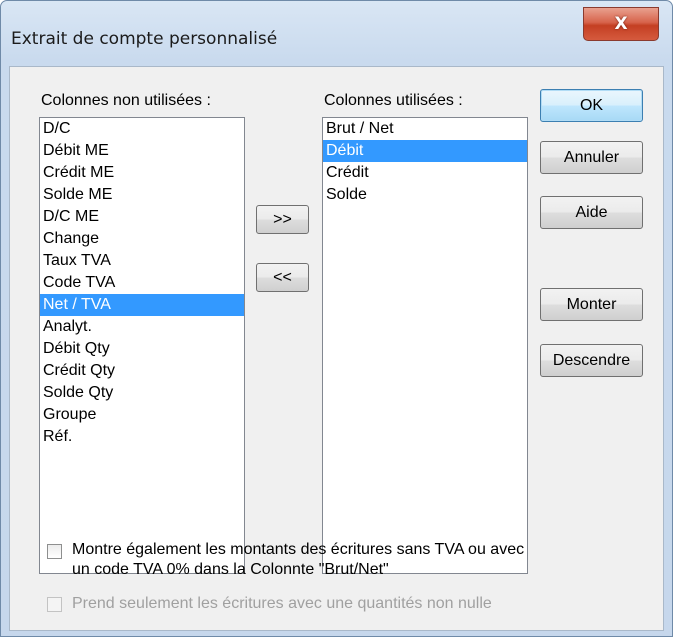 The image size is (675, 639). What do you see at coordinates (425, 129) in the screenshot?
I see `used-column-list-item: Brut / Net` at bounding box center [425, 129].